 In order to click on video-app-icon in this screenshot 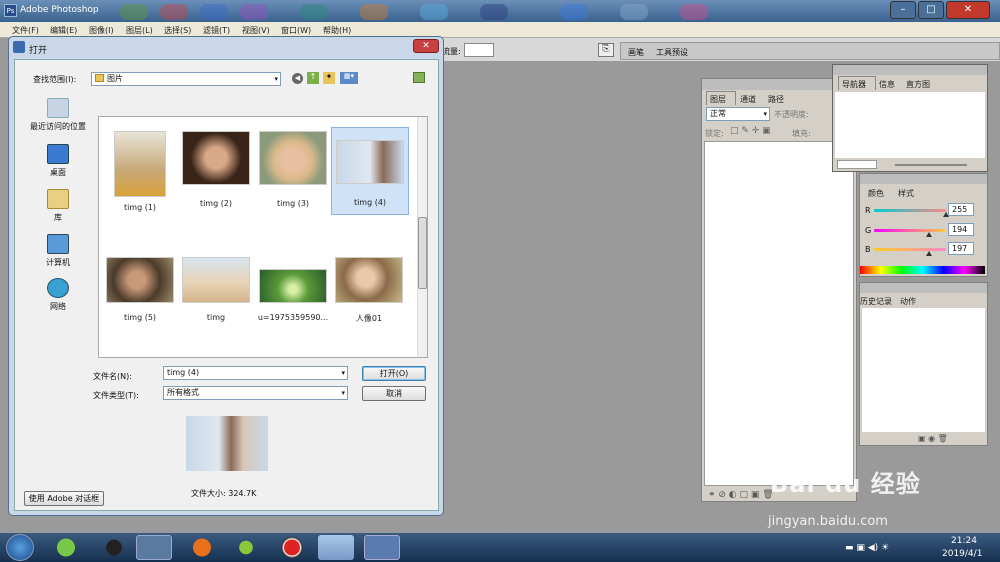, I will do `click(246, 547)`.